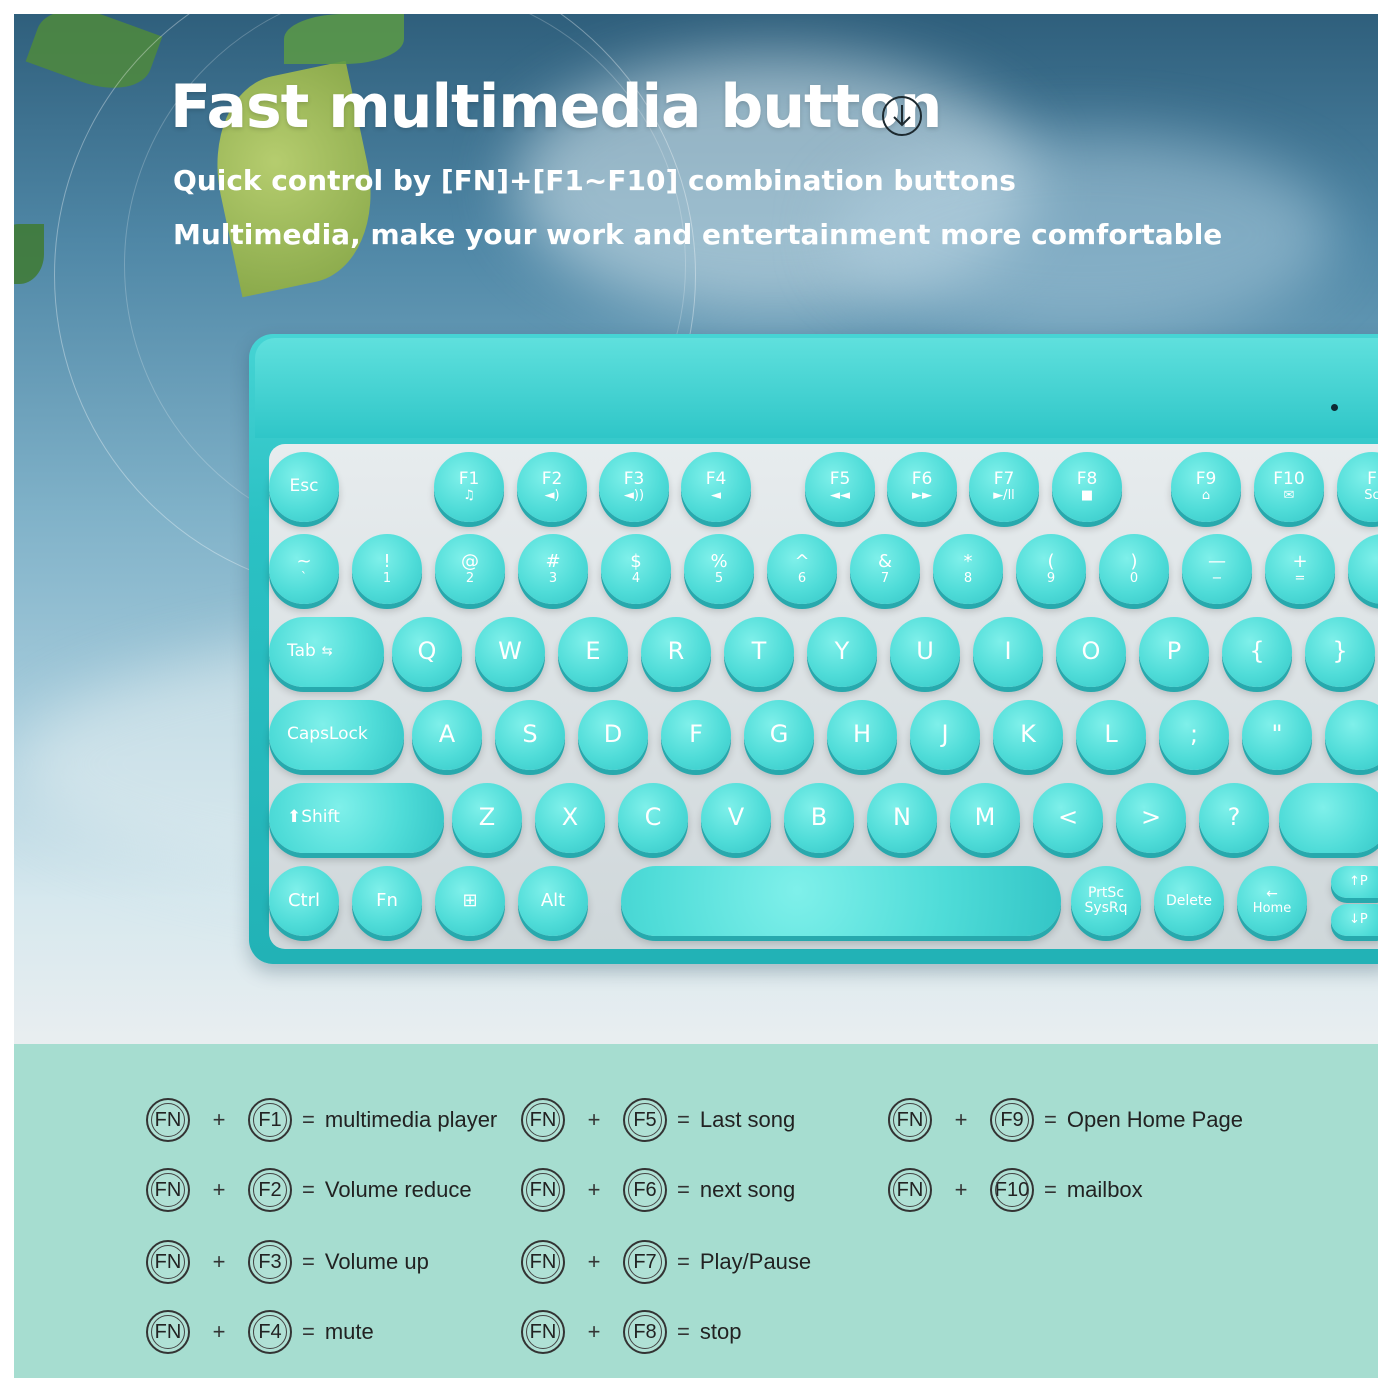 This screenshot has width=1390, height=1381. I want to click on key-label: —, so click(1217, 561).